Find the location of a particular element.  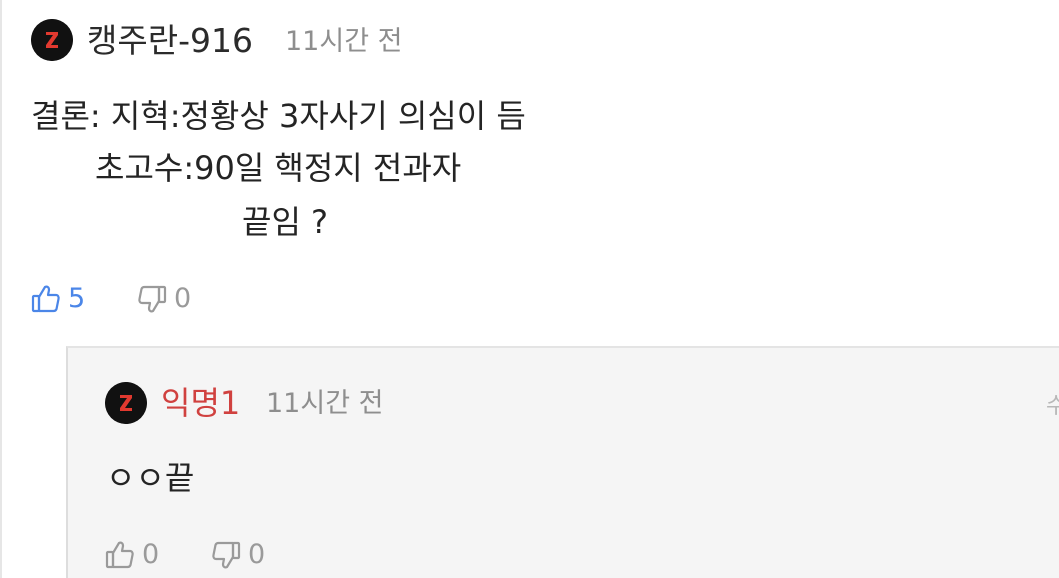

reply-menu-label: 수 is located at coordinates (1052, 404).